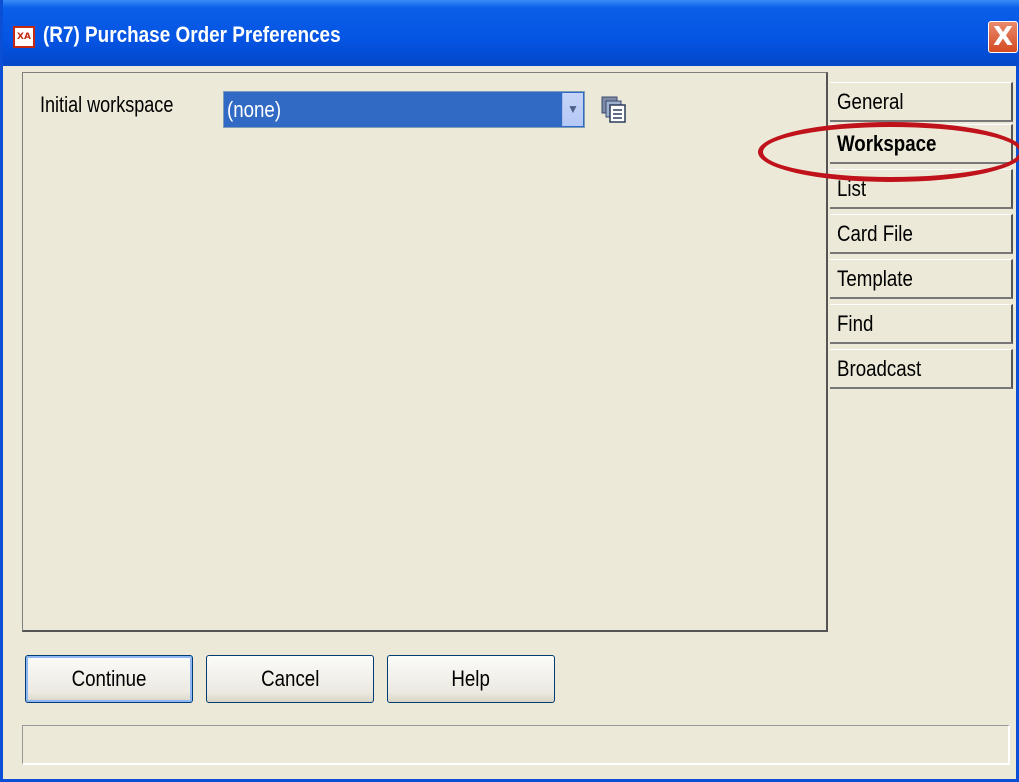 This screenshot has width=1019, height=782. I want to click on tab-label: Template, so click(875, 278).